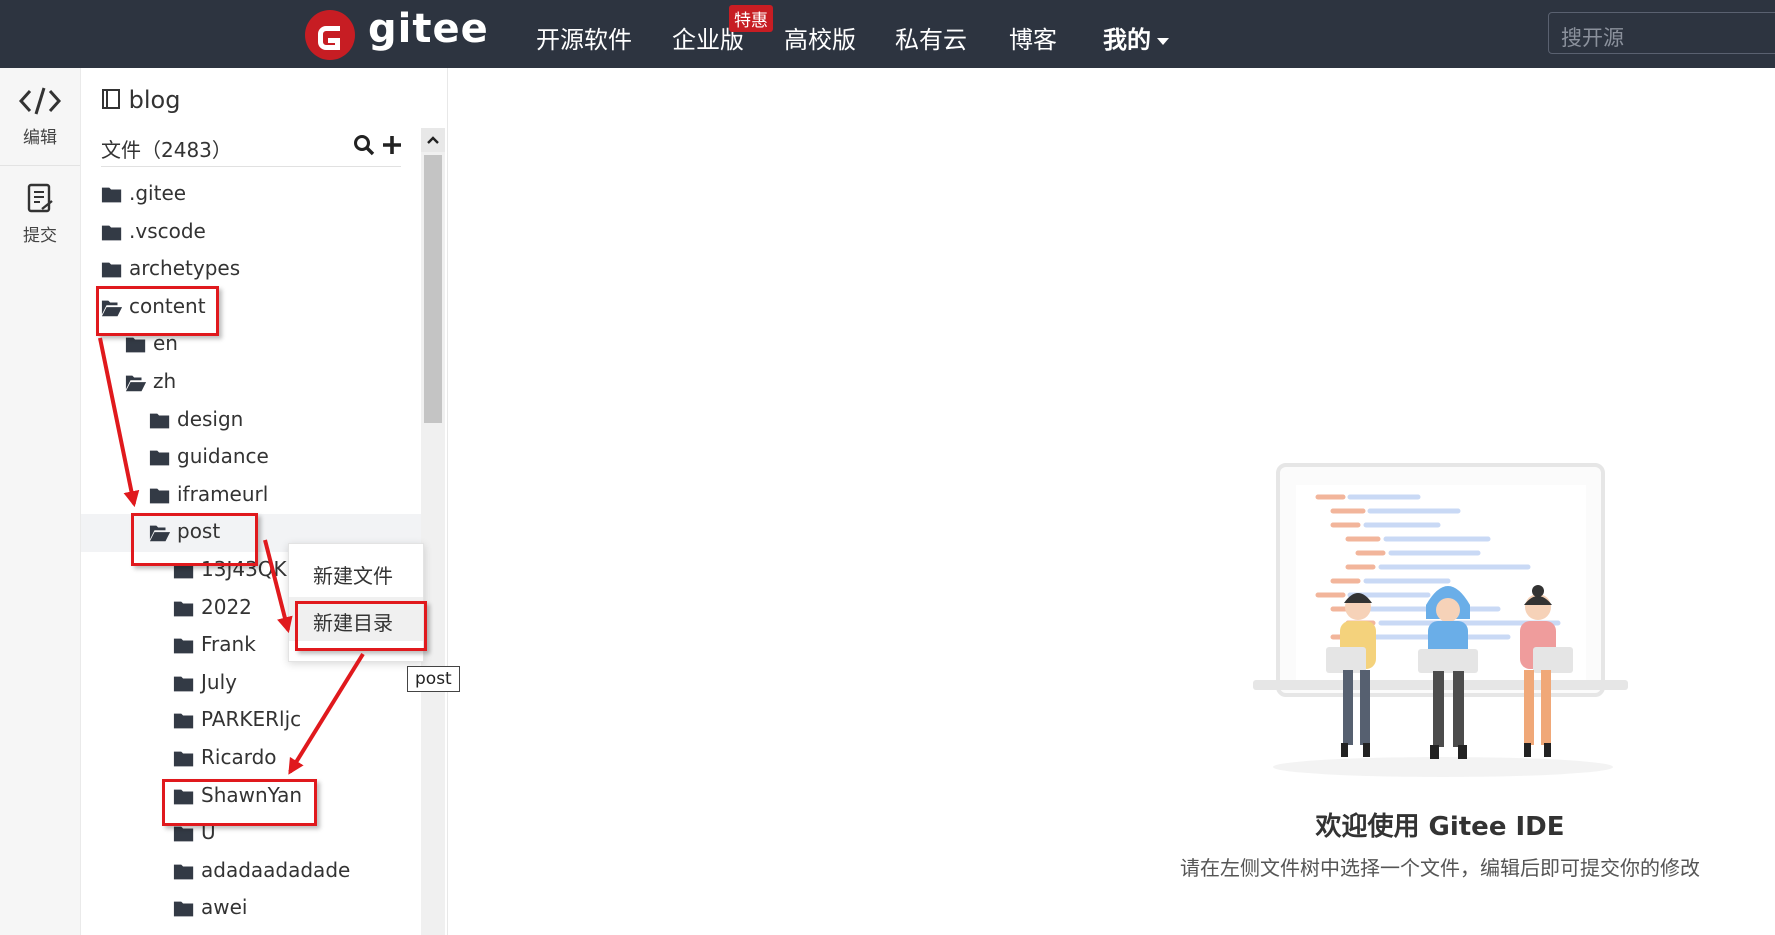 Image resolution: width=1775 pixels, height=935 pixels. I want to click on folder-open-icon, so click(136, 383).